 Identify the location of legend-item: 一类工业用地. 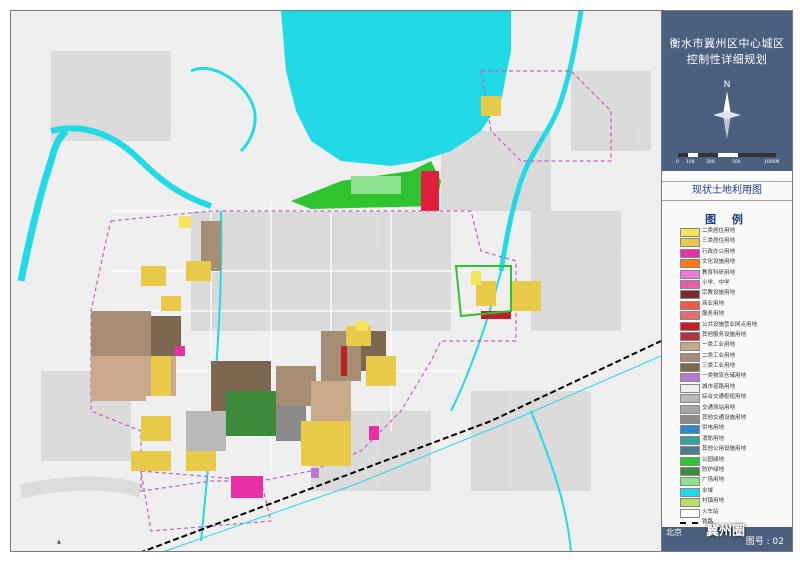
(735, 346).